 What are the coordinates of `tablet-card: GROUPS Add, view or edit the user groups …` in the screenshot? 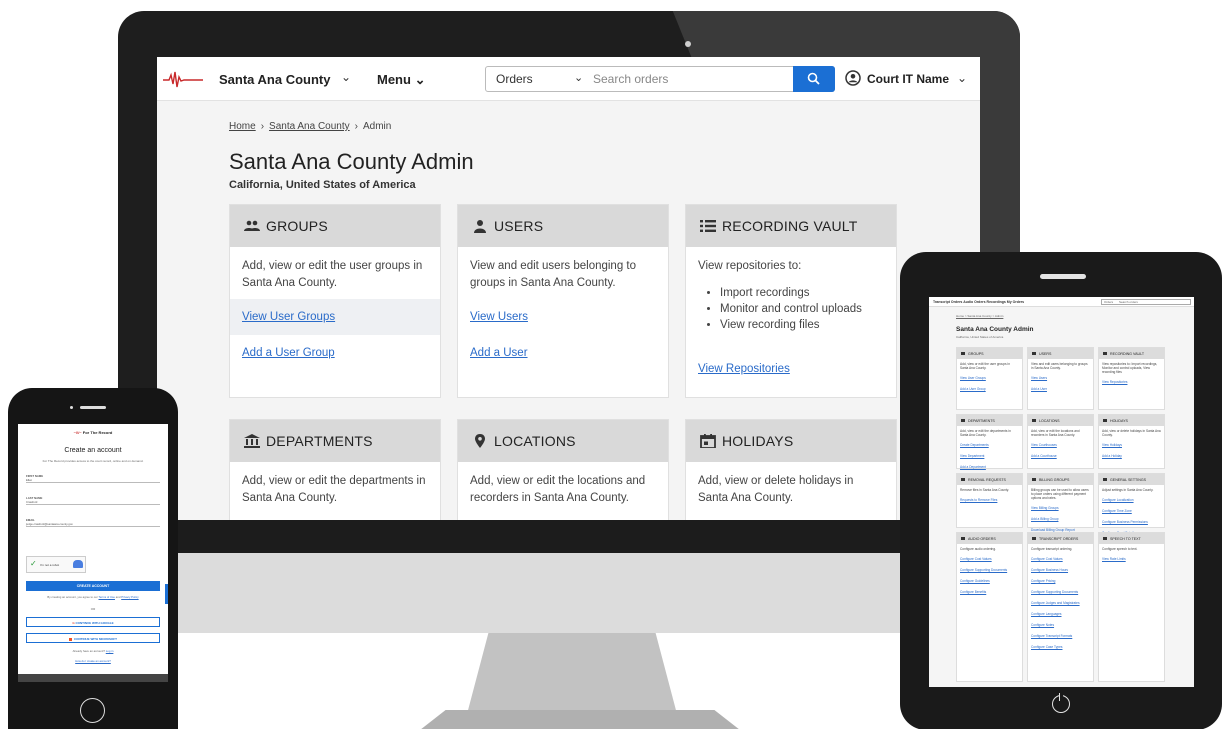 It's located at (989, 378).